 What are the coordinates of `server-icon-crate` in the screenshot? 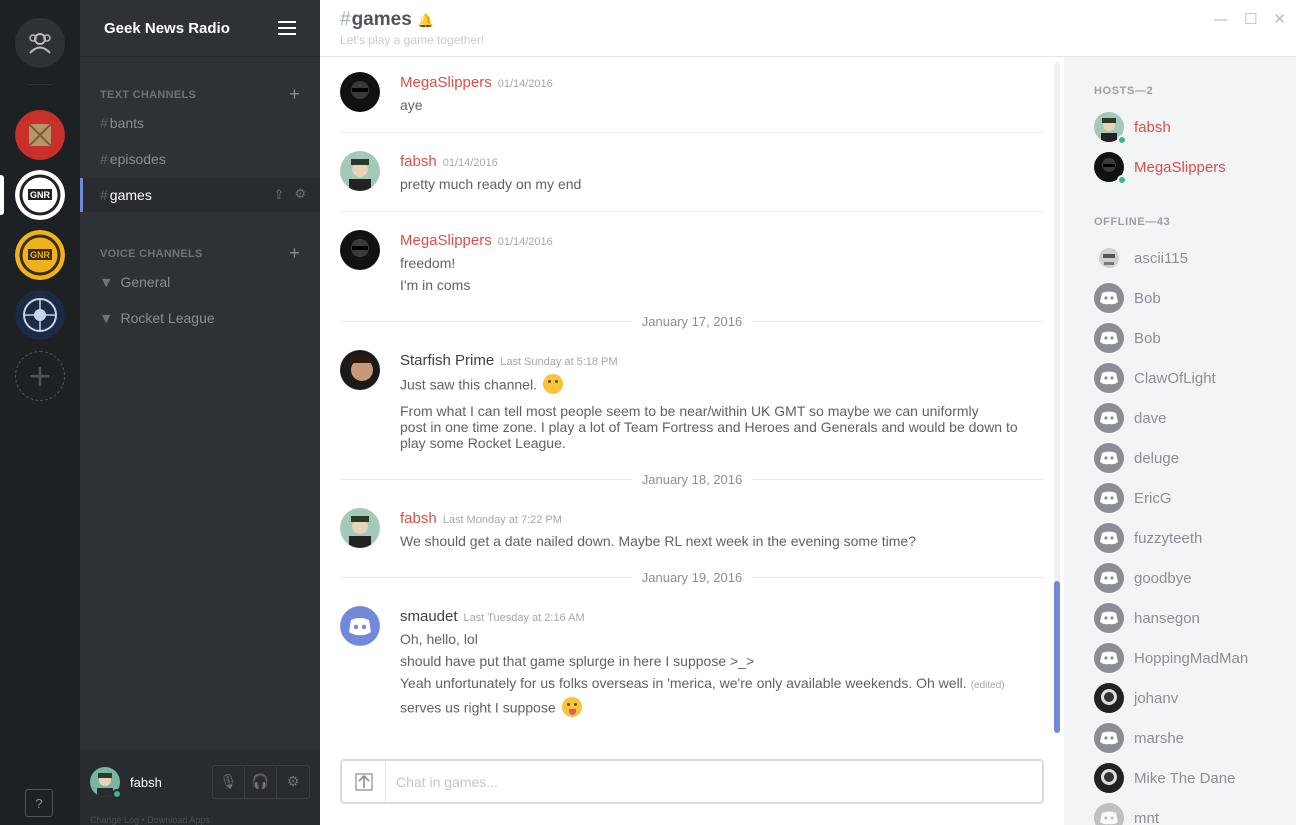 It's located at (40, 135).